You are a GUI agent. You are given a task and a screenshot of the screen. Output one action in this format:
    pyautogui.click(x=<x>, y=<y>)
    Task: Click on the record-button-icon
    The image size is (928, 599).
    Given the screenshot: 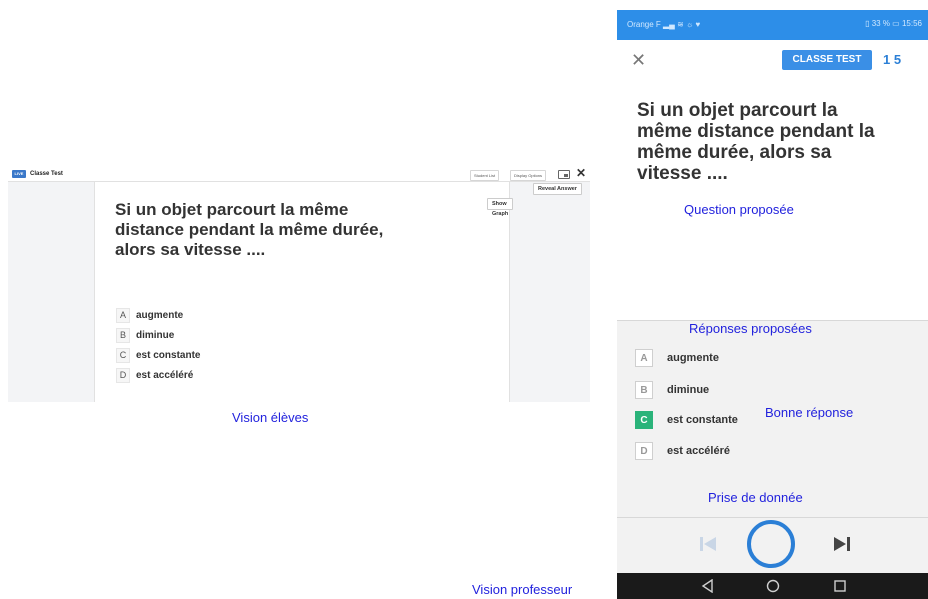 What is the action you would take?
    pyautogui.click(x=771, y=544)
    